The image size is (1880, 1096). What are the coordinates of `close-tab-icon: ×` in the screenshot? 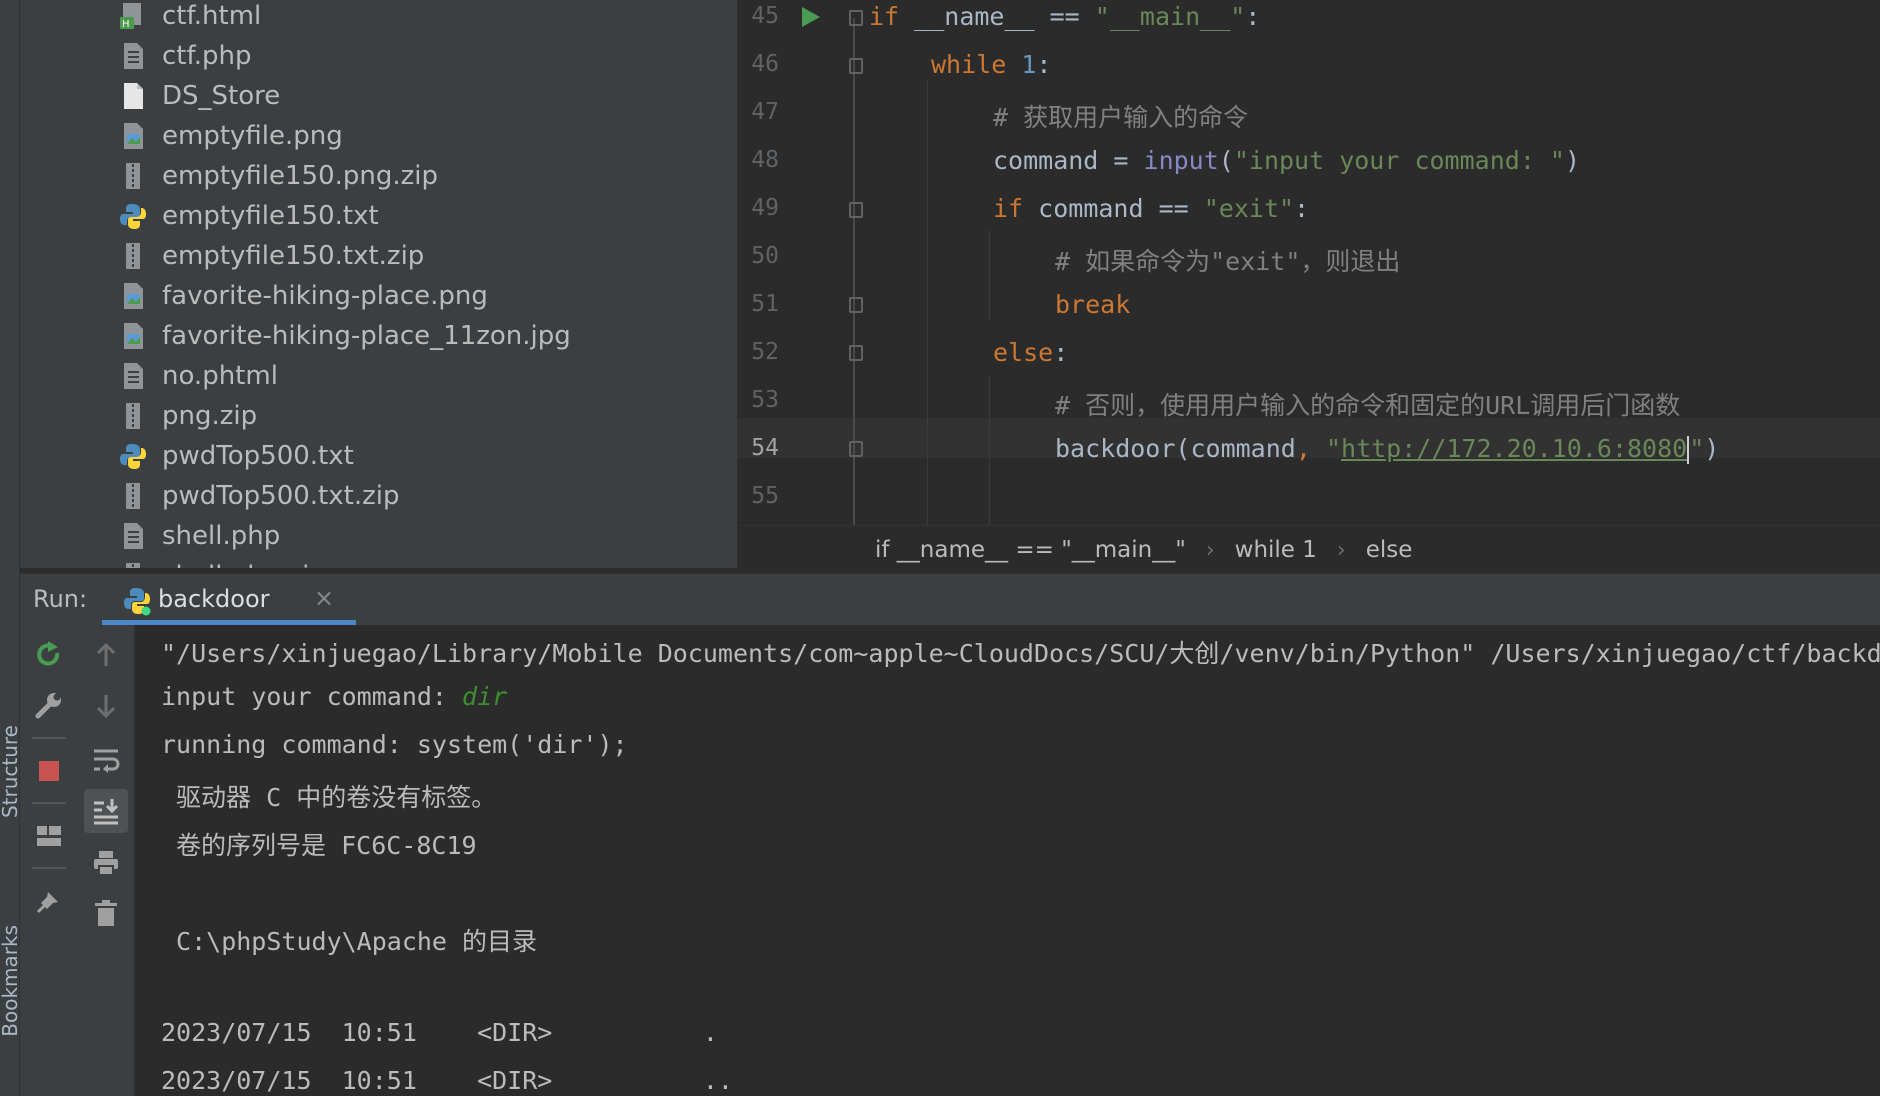 It's located at (324, 598).